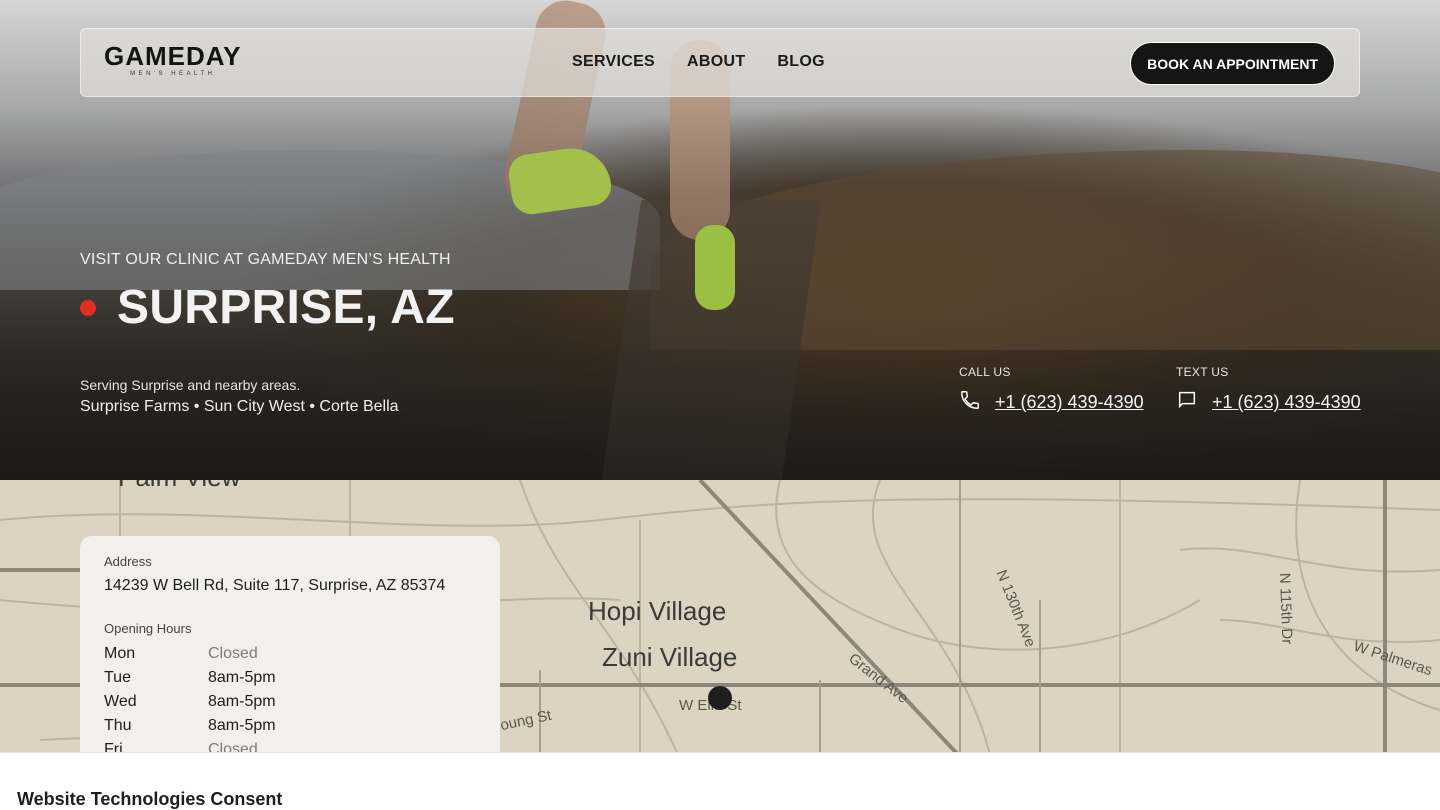 Image resolution: width=1440 pixels, height=810 pixels. Describe the element at coordinates (173, 56) in the screenshot. I see `logo-wordmark: GAMEDAY` at that location.